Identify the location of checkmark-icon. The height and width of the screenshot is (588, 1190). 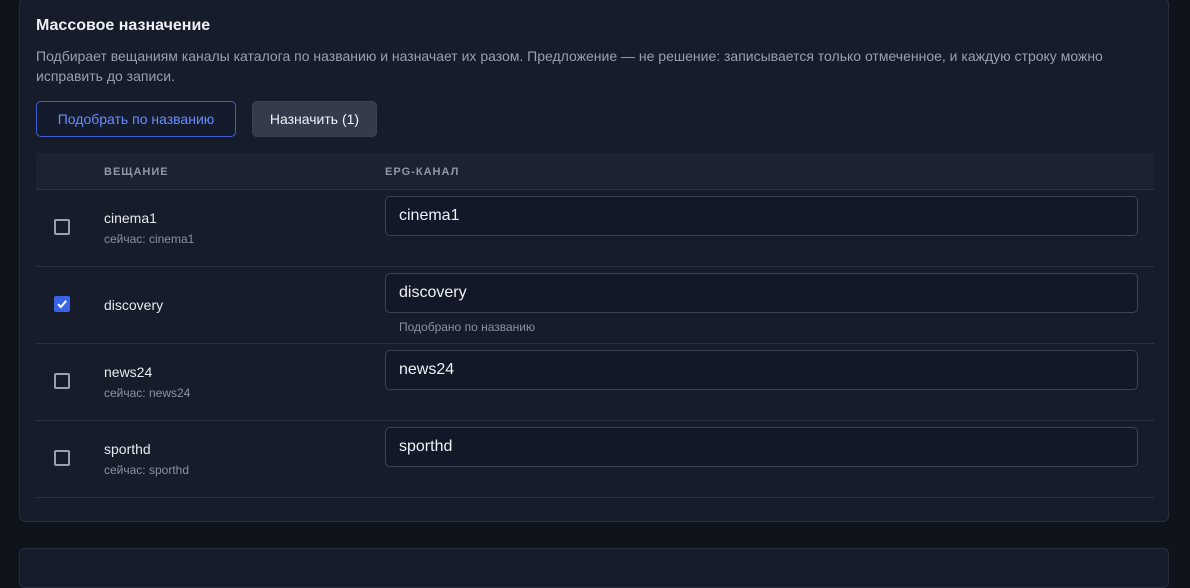
(62, 304).